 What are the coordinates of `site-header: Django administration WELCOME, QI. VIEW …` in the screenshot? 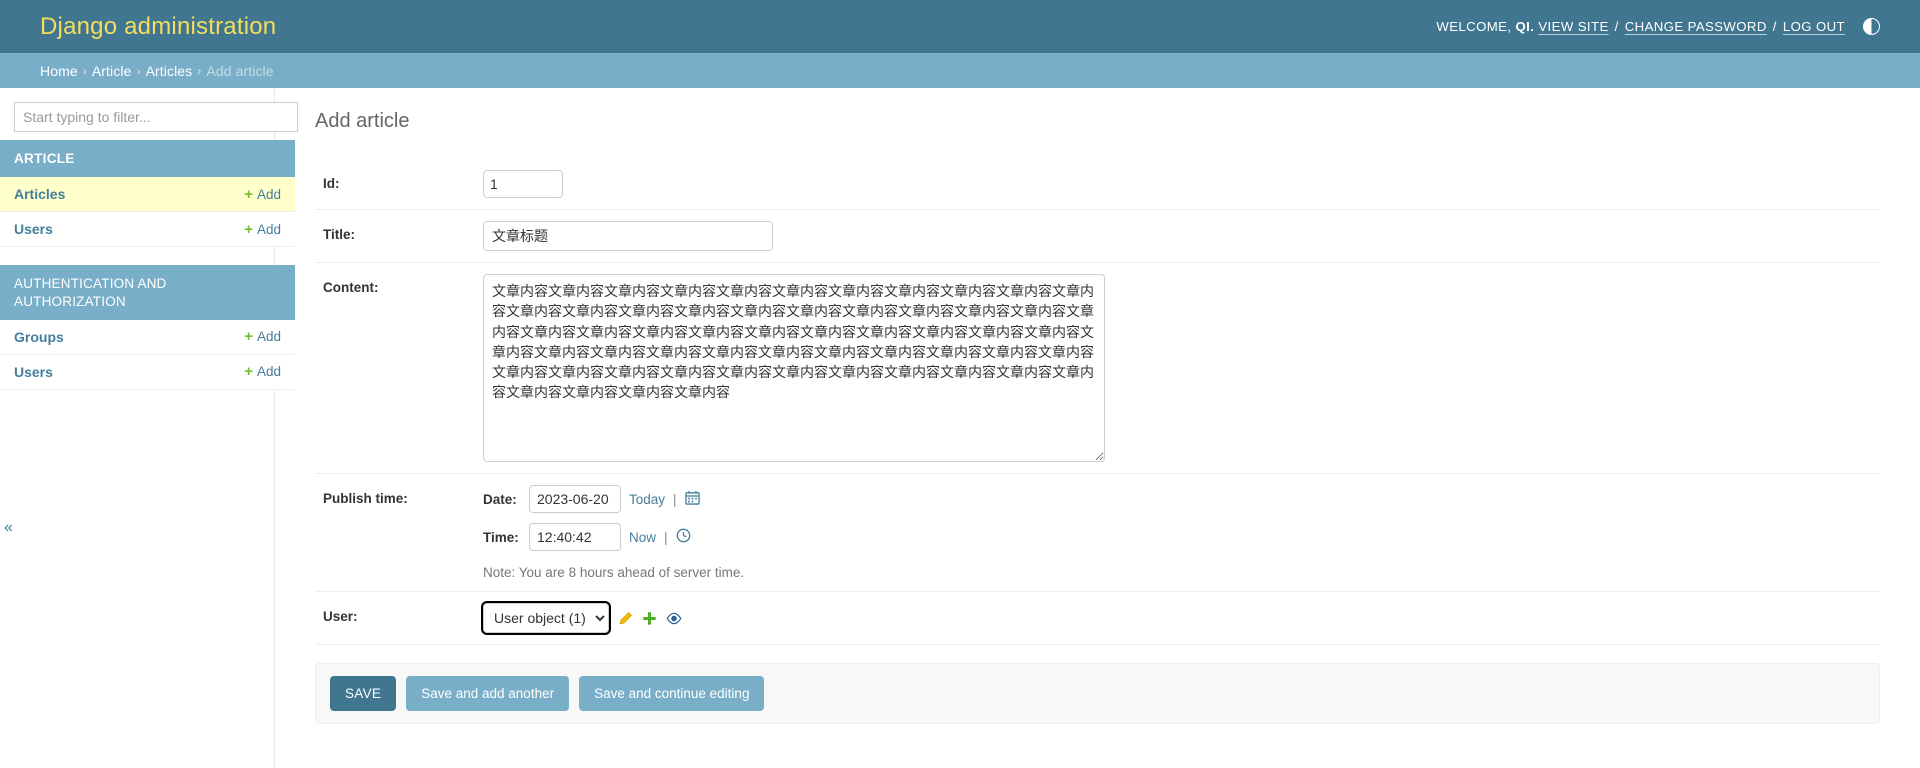 It's located at (960, 26).